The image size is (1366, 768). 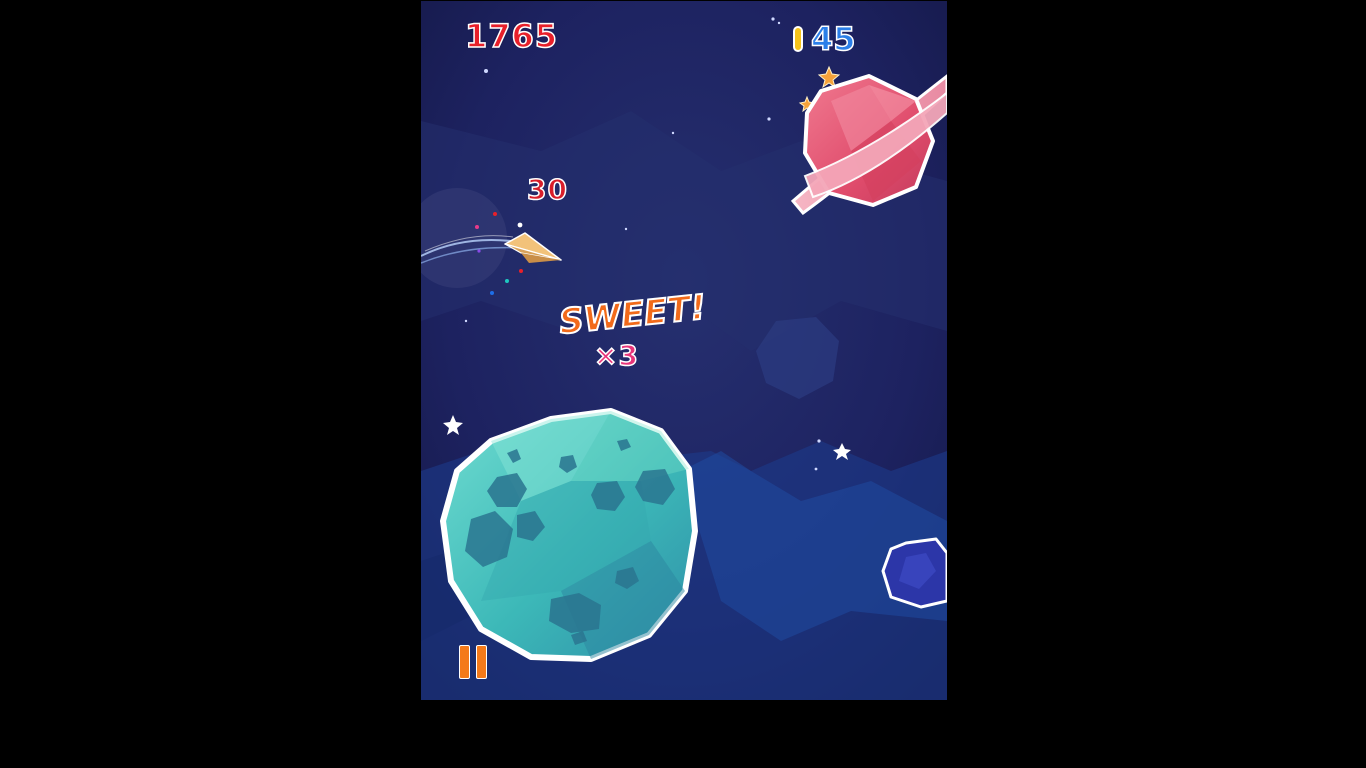 I want to click on teal-moon, so click(x=569, y=535).